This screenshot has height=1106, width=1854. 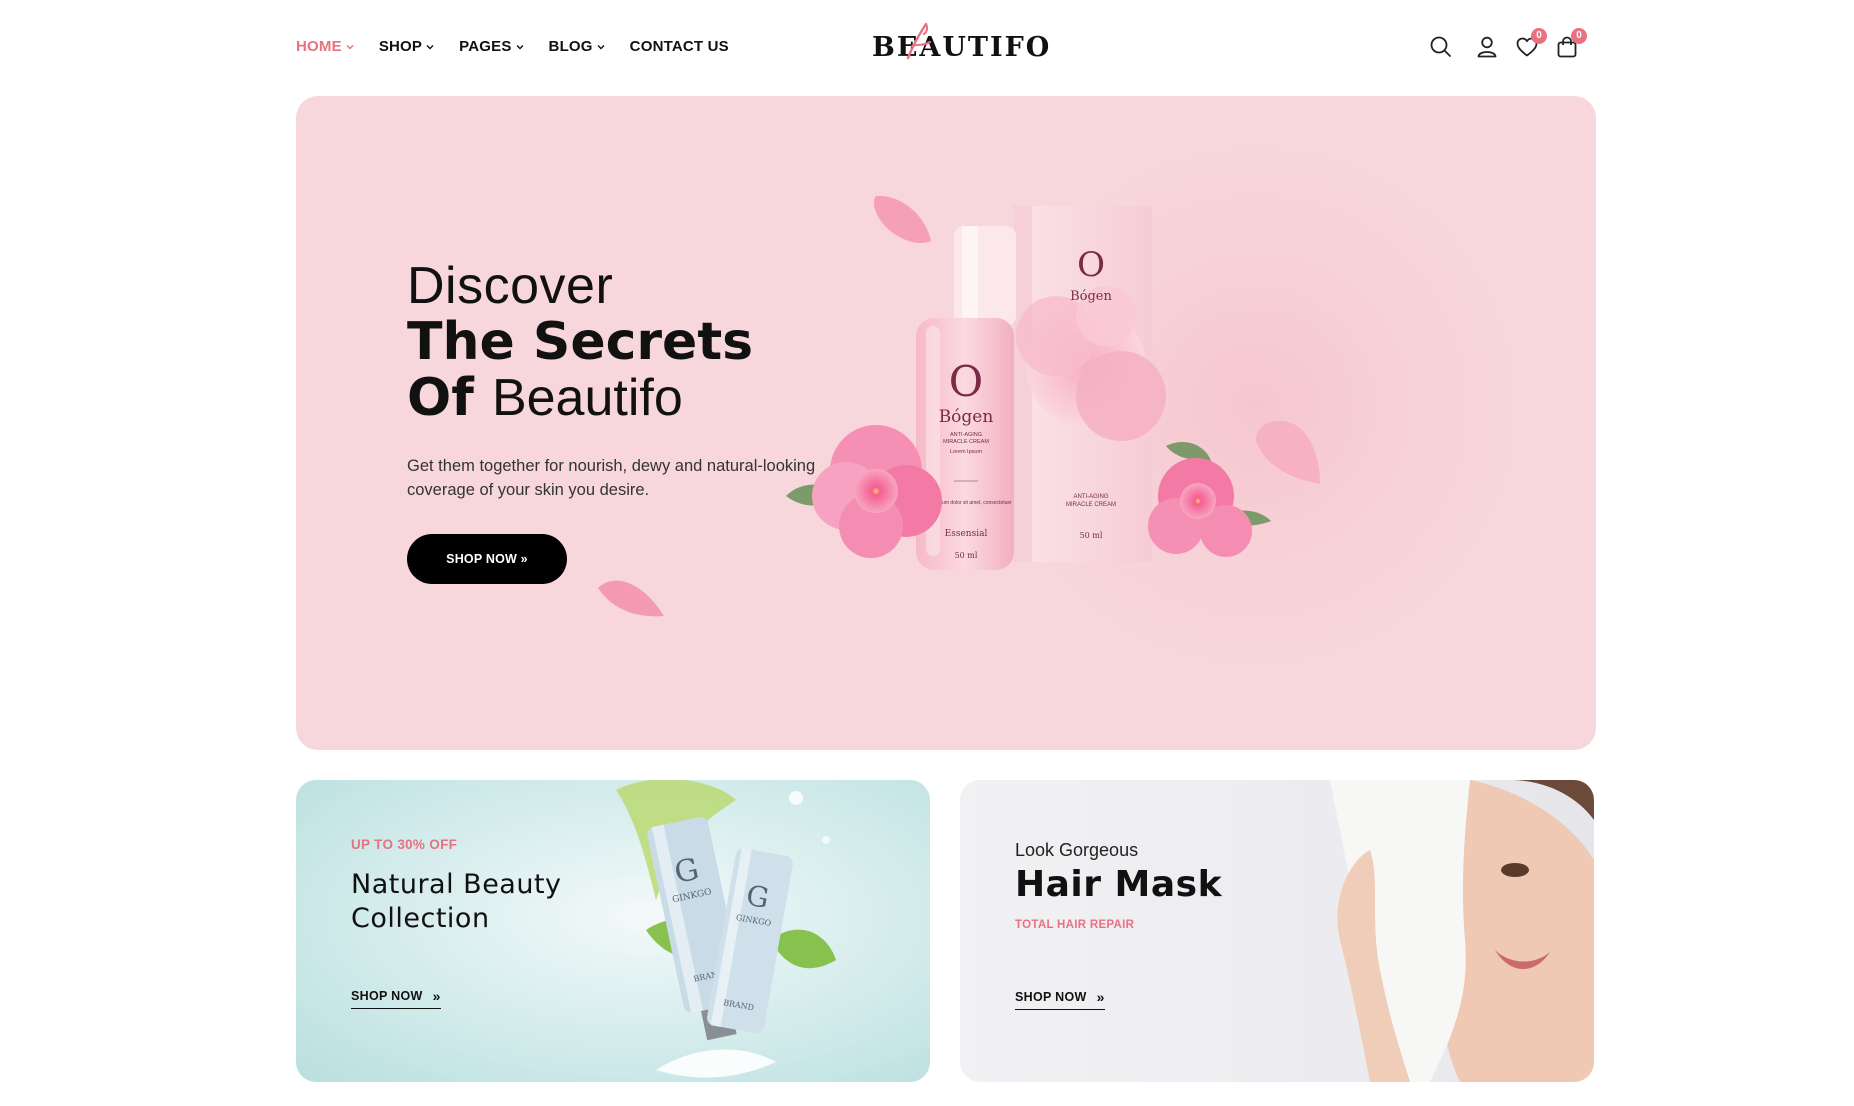 I want to click on bottle-sub: Lorem Ipsum, so click(x=966, y=452).